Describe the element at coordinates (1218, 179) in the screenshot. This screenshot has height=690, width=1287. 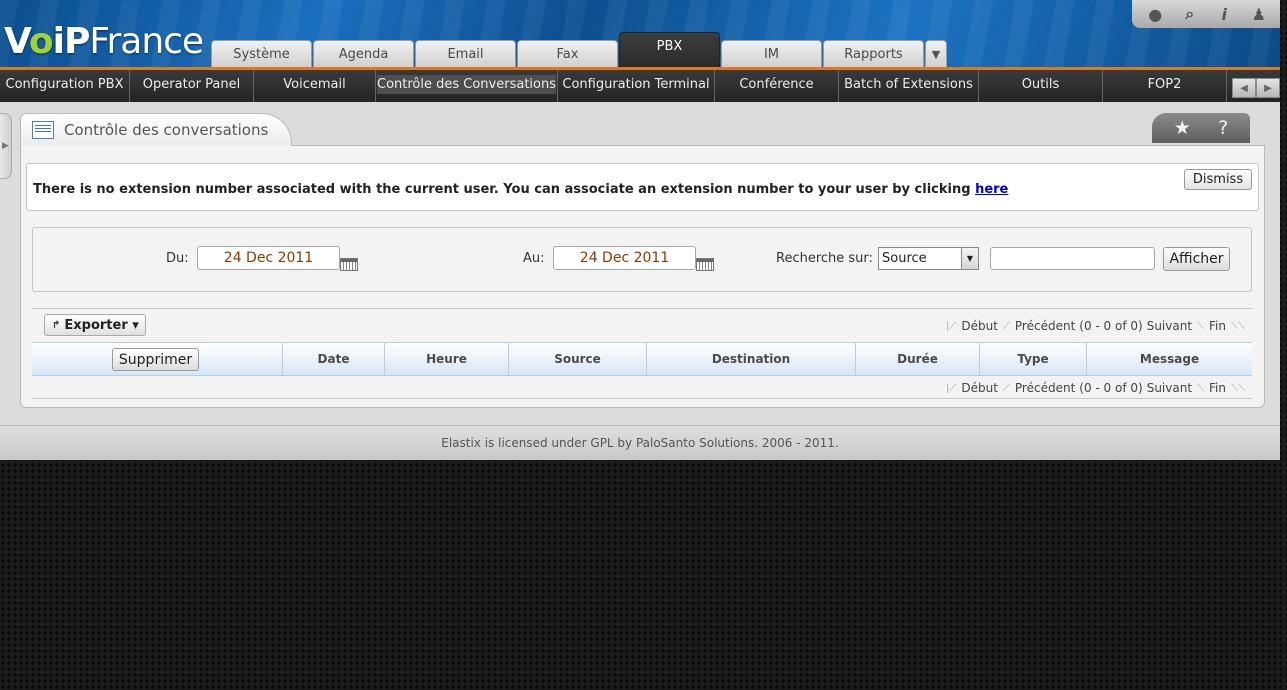
I see `dismiss-button: Dismiss` at that location.